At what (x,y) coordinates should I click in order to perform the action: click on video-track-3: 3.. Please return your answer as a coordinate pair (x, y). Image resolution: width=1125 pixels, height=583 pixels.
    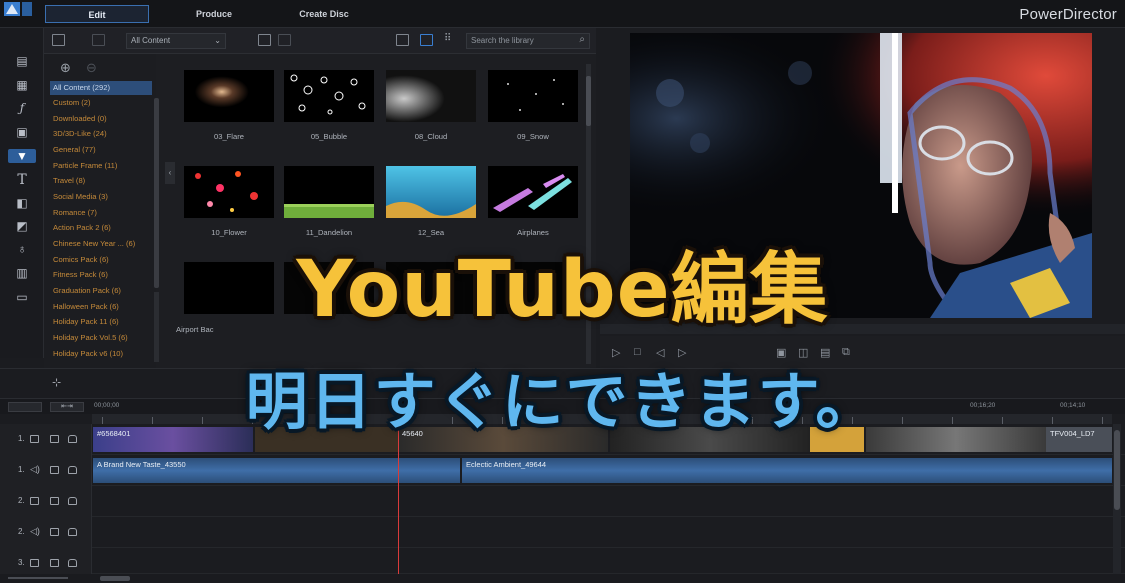
    Looking at the image, I should click on (562, 561).